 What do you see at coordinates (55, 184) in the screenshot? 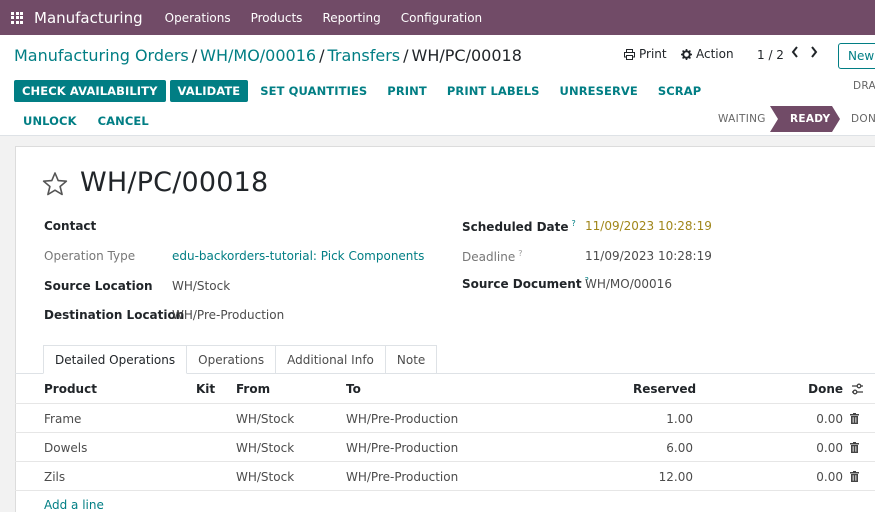
I see `star-icon` at bounding box center [55, 184].